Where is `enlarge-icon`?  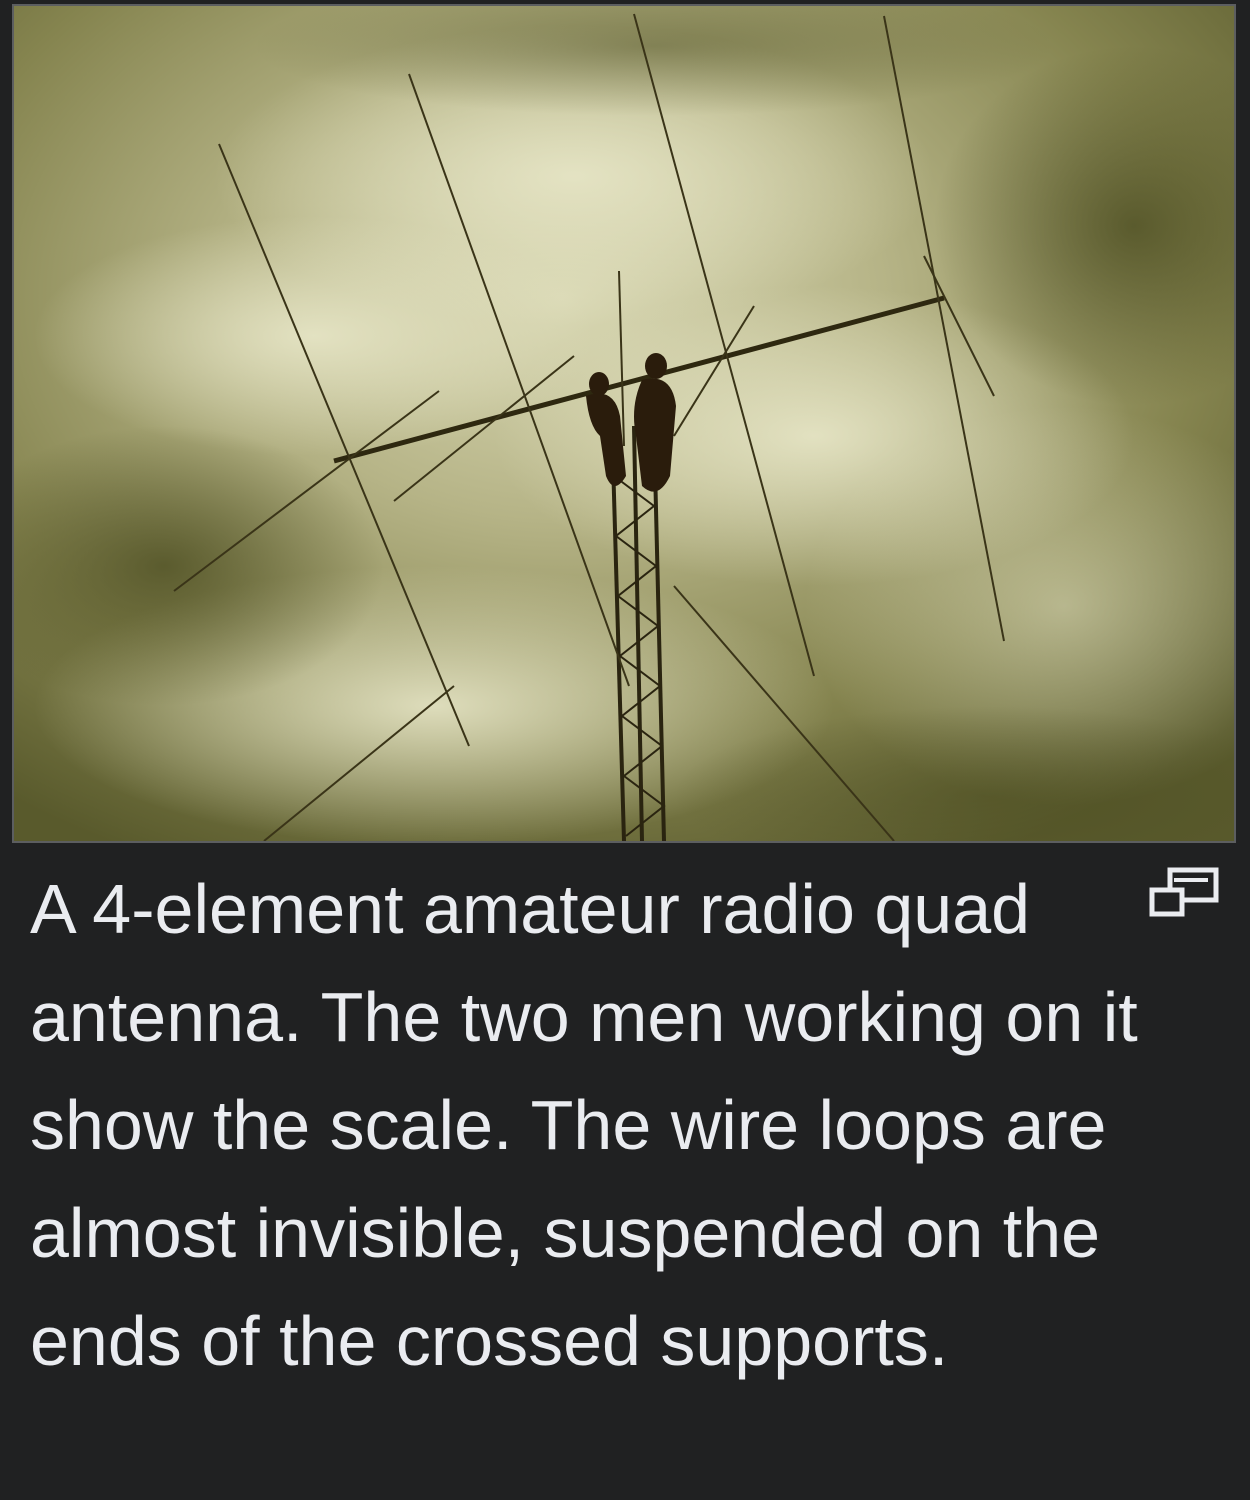 enlarge-icon is located at coordinates (1184, 892).